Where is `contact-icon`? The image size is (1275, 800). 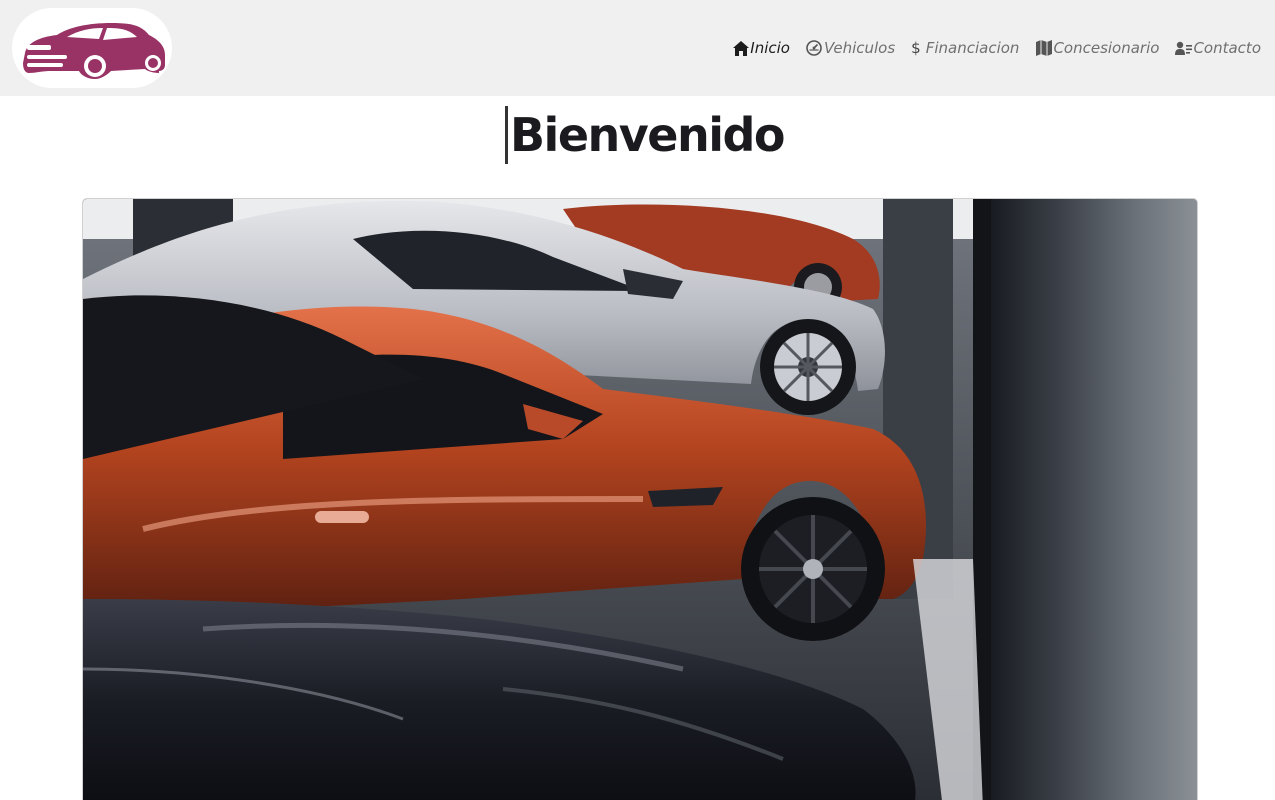
contact-icon is located at coordinates (1184, 48).